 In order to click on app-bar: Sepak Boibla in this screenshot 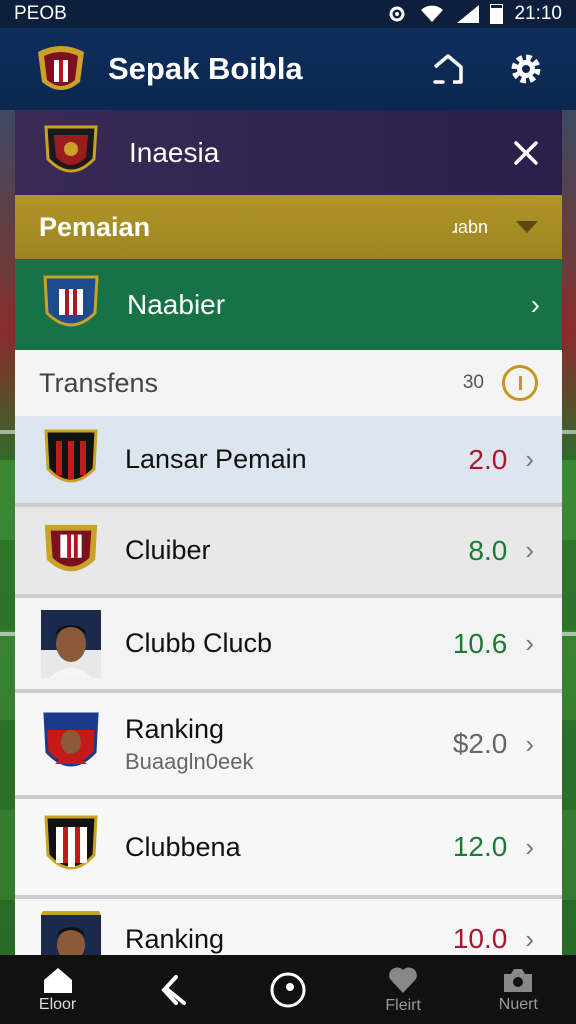, I will do `click(288, 69)`.